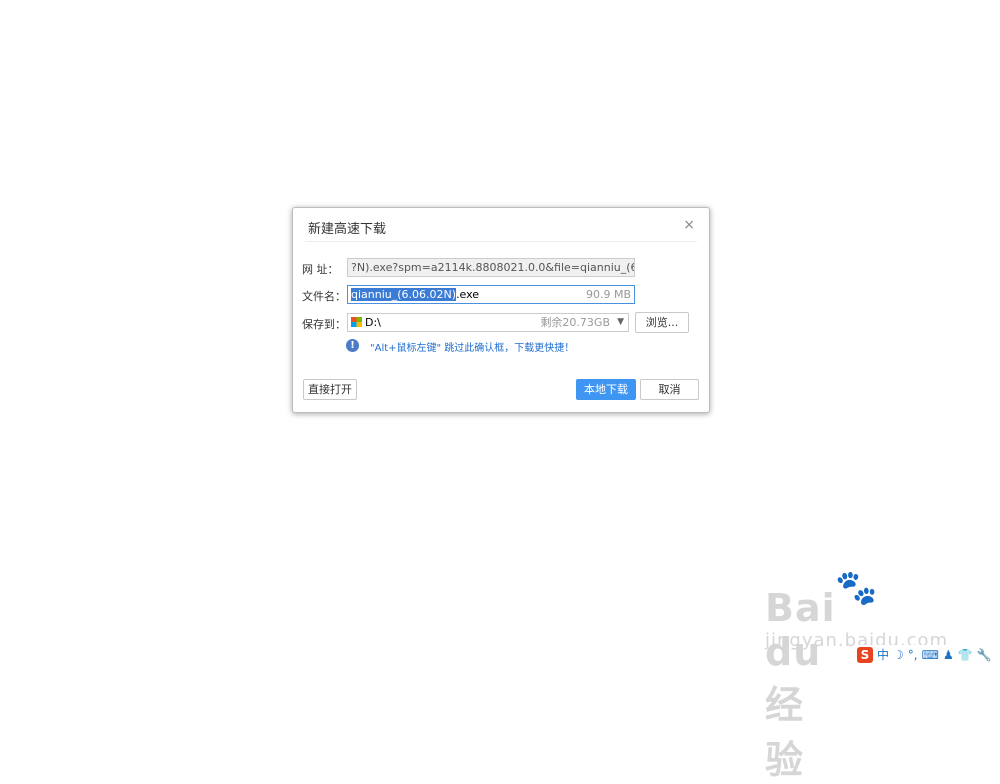  Describe the element at coordinates (689, 225) in the screenshot. I see `close-icon: ×` at that location.